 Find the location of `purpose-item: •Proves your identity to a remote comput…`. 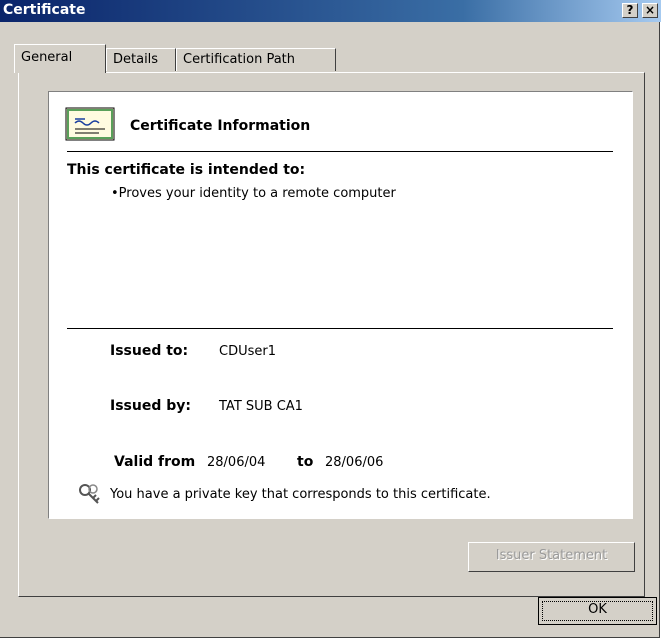

purpose-item: •Proves your identity to a remote comput… is located at coordinates (253, 193).